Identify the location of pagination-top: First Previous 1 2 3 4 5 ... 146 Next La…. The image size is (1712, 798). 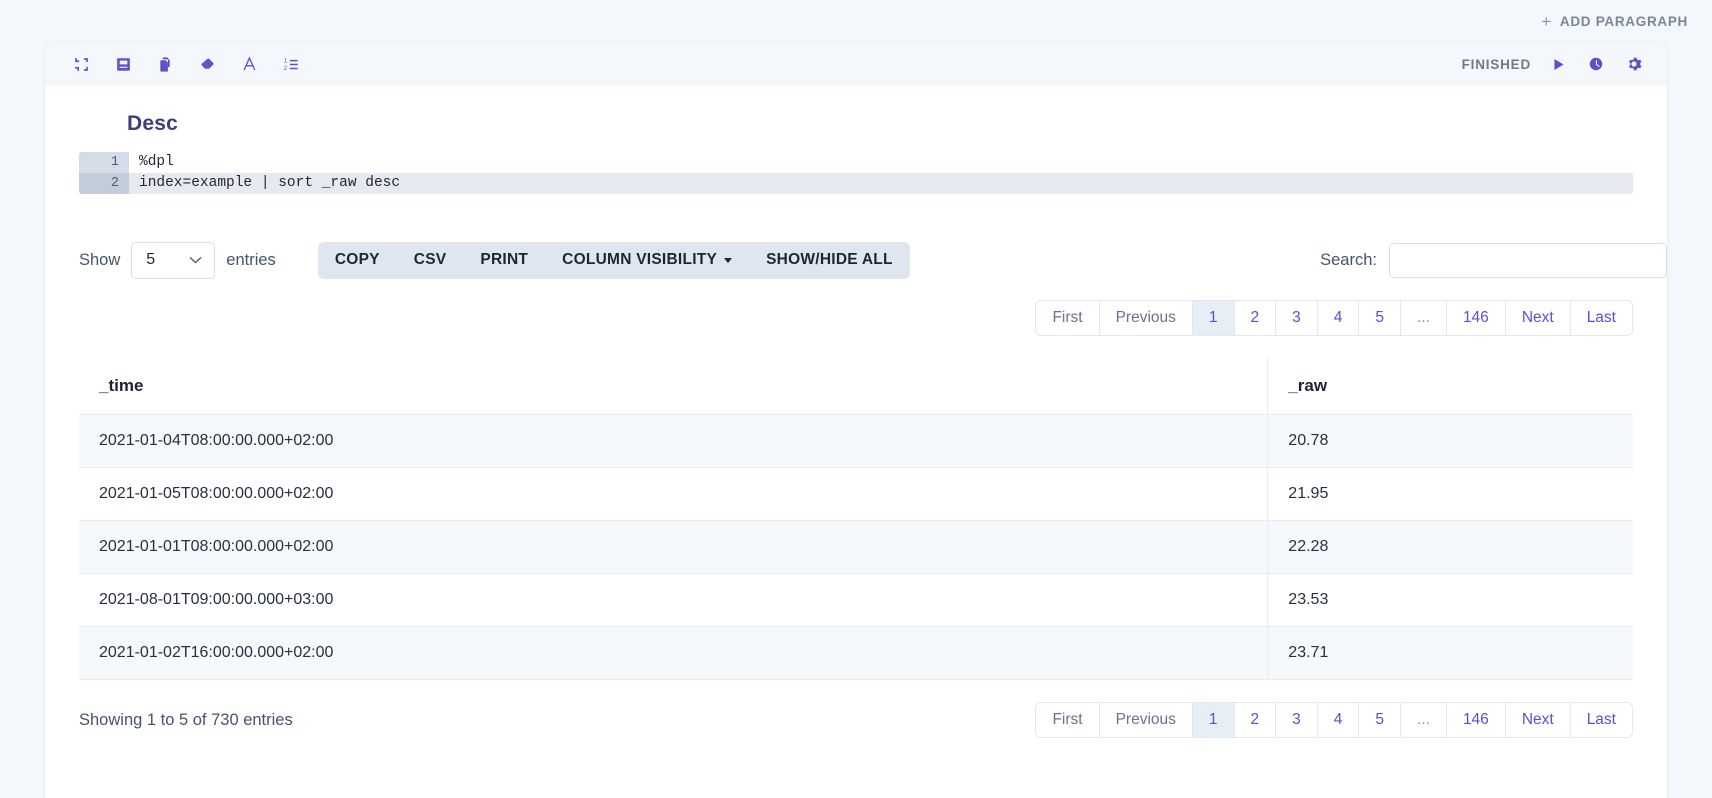
(1334, 318).